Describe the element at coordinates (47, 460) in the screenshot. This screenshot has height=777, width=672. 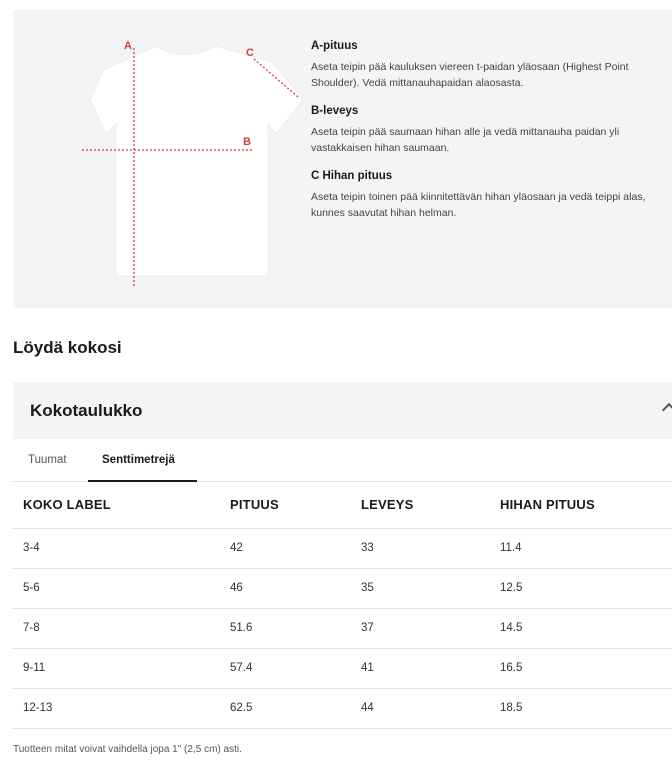
I see `tab-inches: Tuumat` at that location.